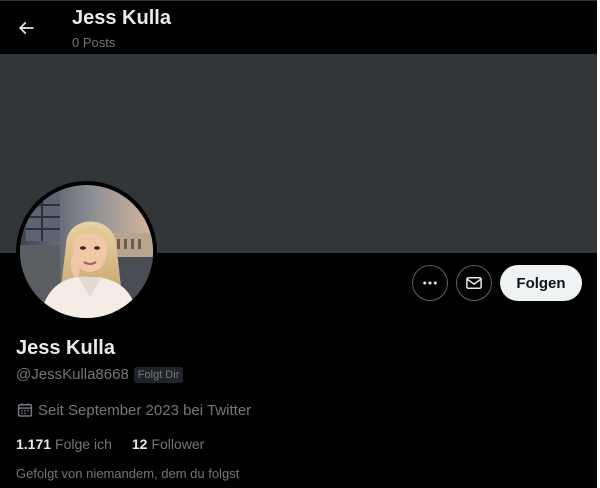 The width and height of the screenshot is (600, 488). I want to click on following-link: 1.171 Folge ich, so click(64, 444).